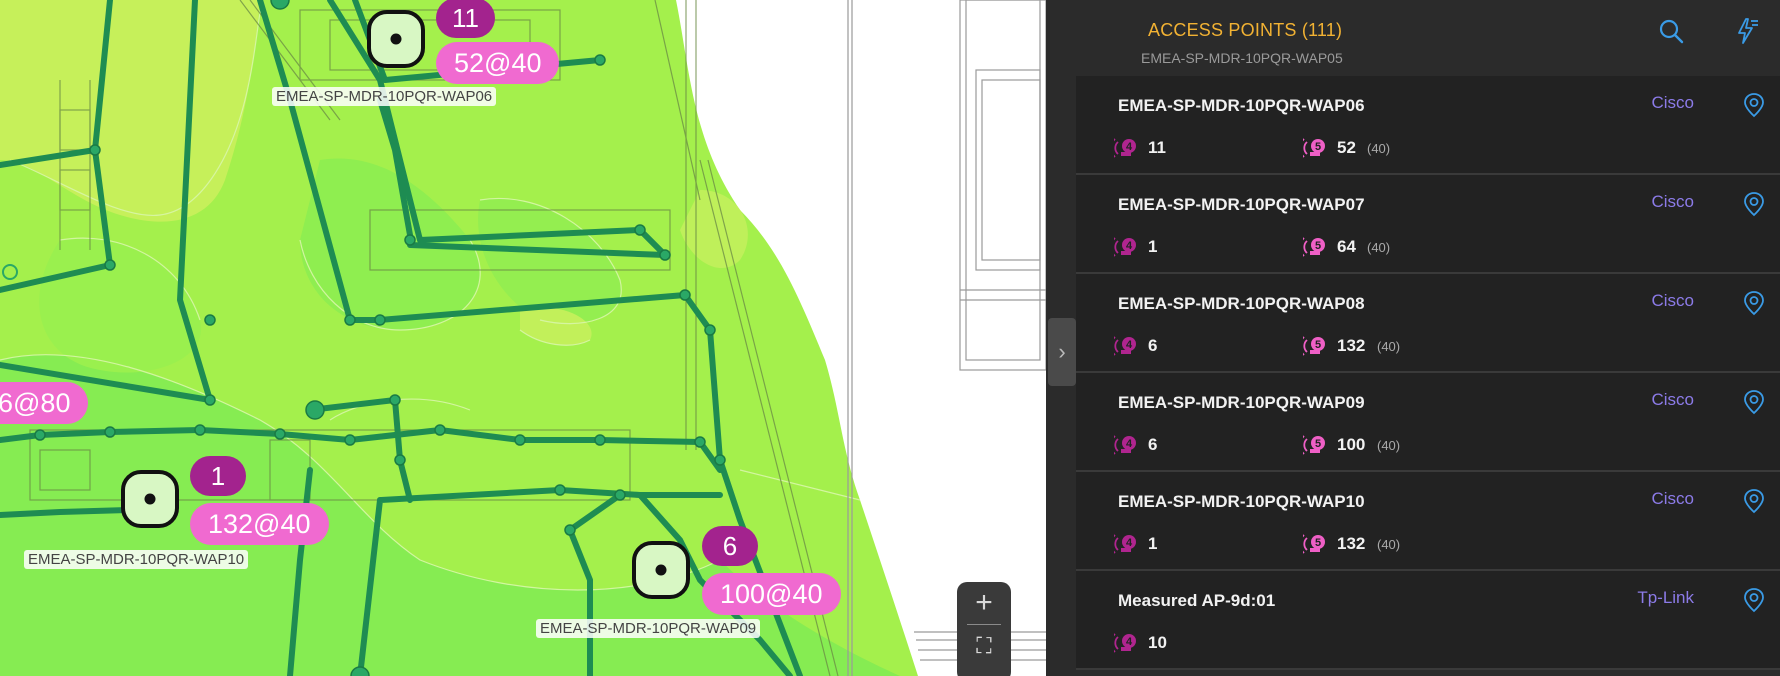 The height and width of the screenshot is (676, 1780). Describe the element at coordinates (1428, 224) in the screenshot. I see `ap-list-row: EMEA-SP-MDR-10PQR-WAP07 Cisco 4 1 5 64 (40)` at that location.